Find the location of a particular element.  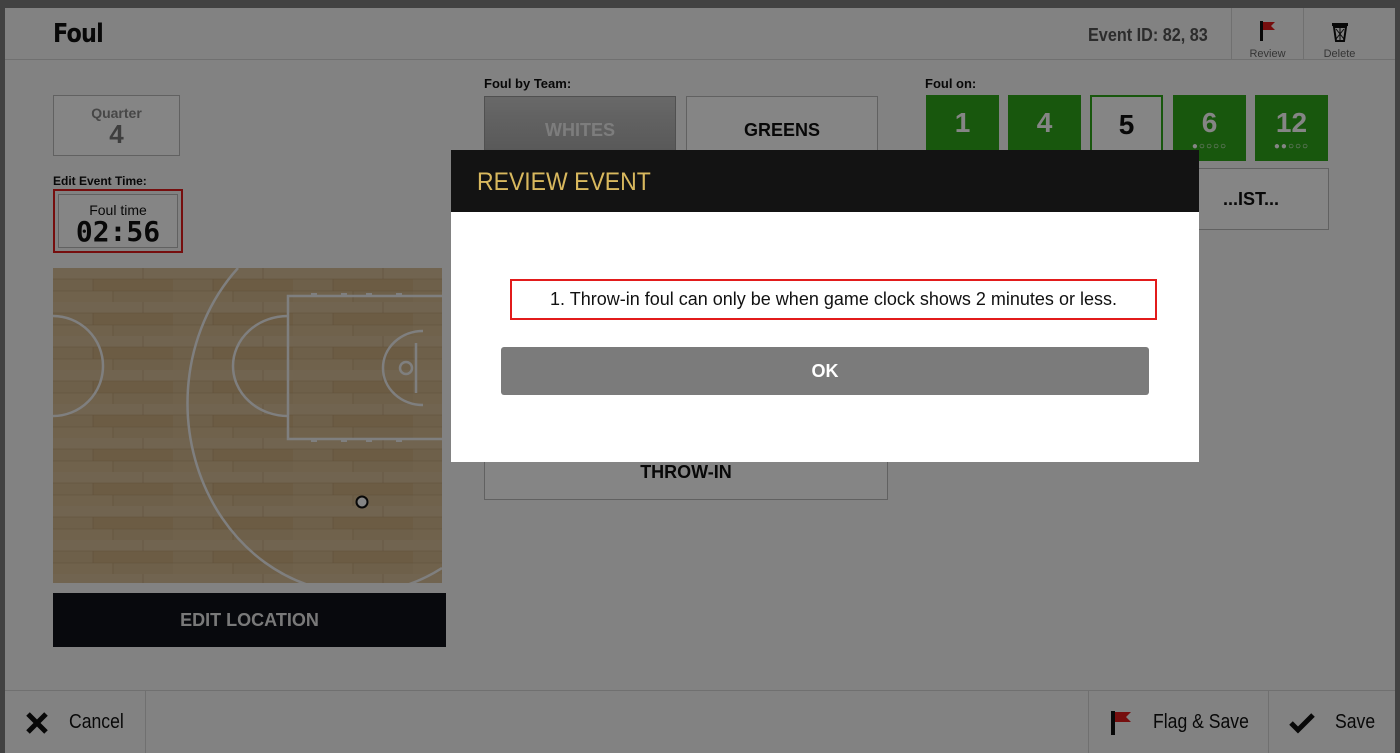

dialog-title: REVIEW EVENT is located at coordinates (564, 182).